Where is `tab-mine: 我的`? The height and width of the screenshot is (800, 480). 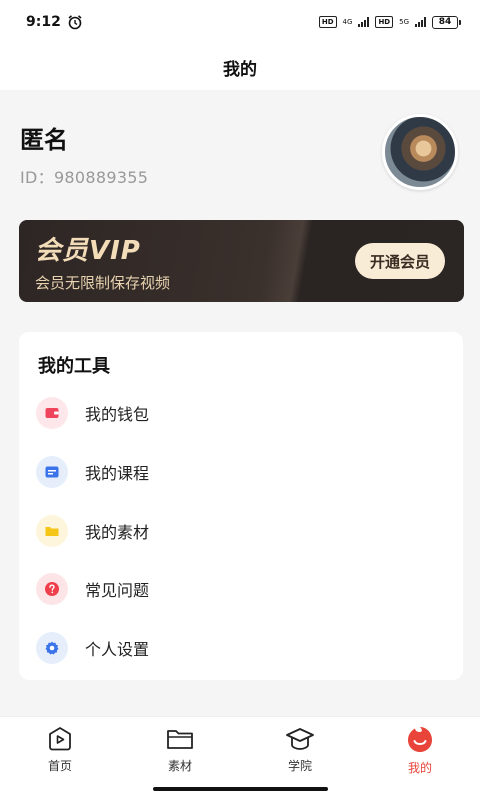
tab-mine: 我的 is located at coordinates (420, 753).